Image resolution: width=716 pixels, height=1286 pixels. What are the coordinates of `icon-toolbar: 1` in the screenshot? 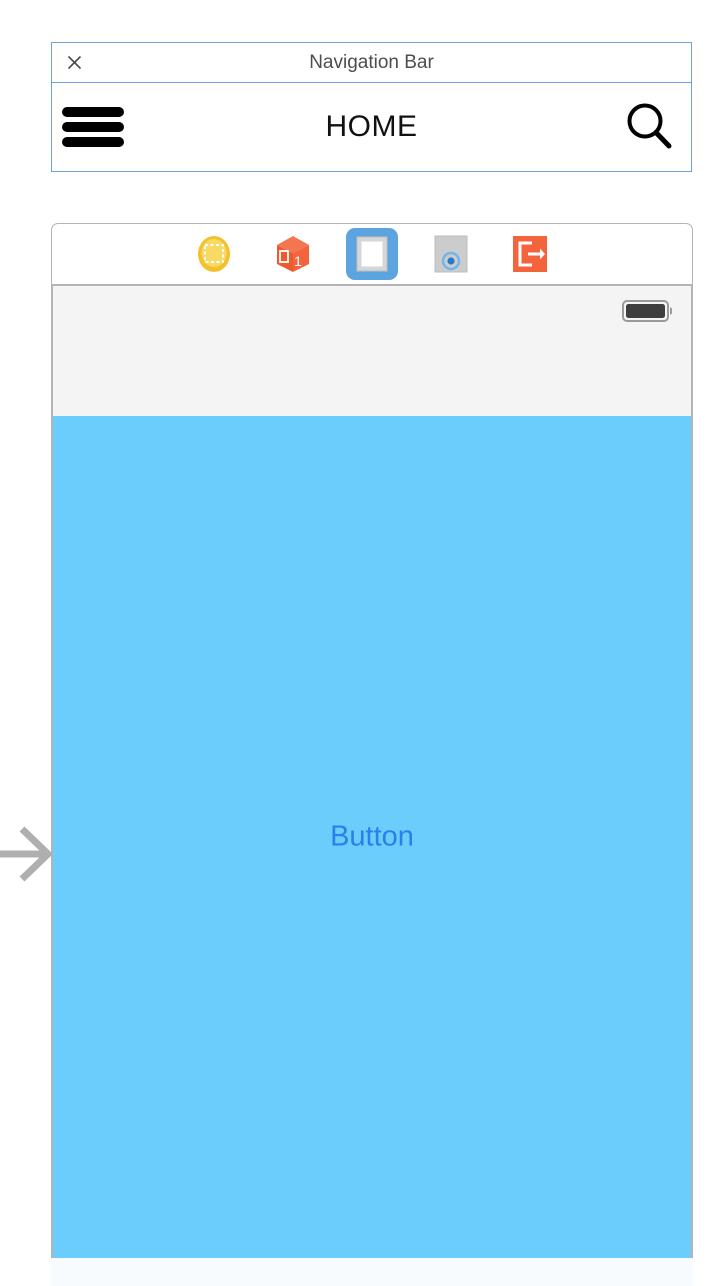 It's located at (372, 254).